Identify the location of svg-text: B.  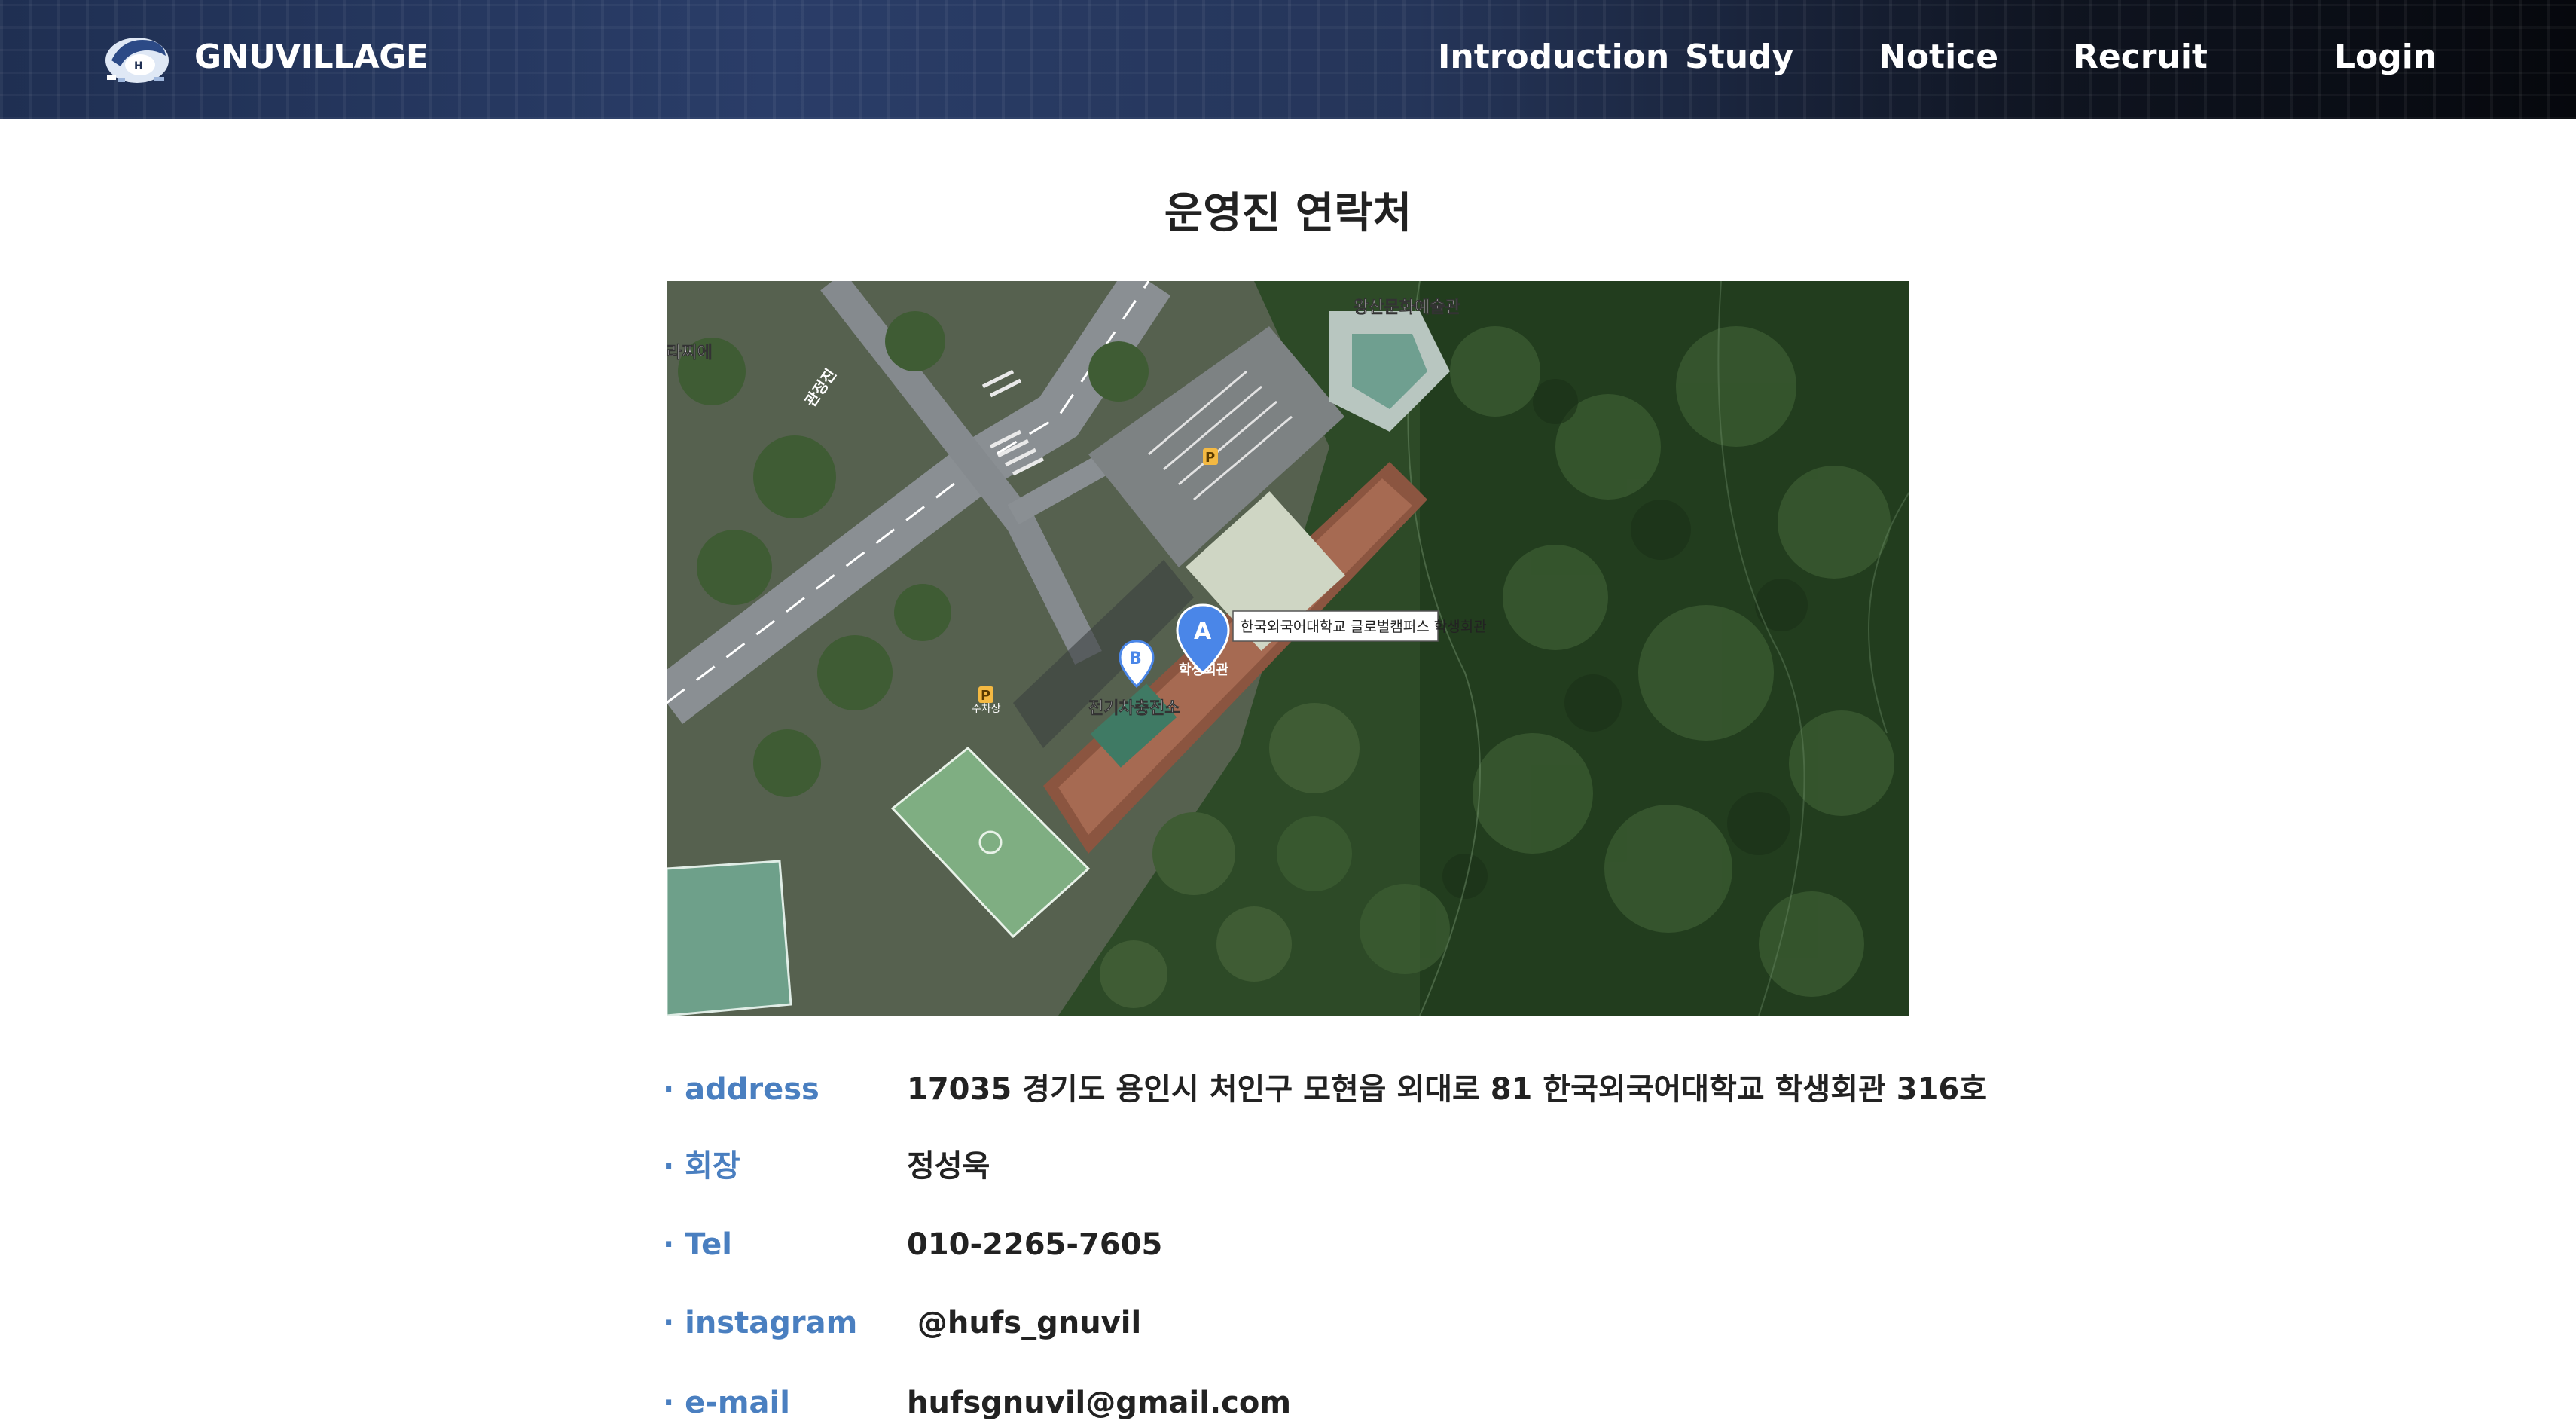
(1135, 658).